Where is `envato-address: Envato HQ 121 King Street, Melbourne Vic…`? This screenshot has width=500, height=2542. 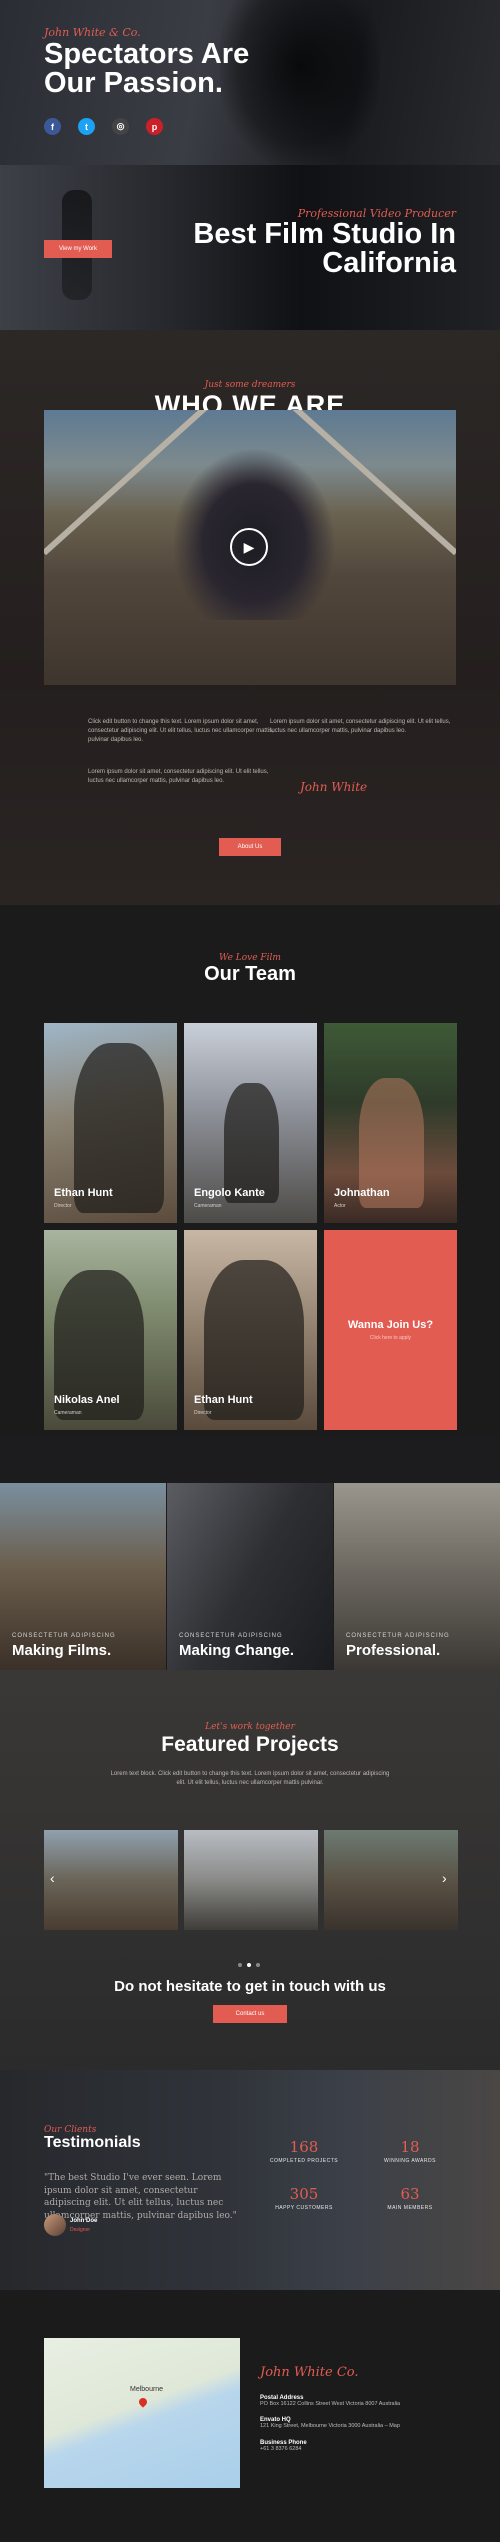 envato-address: Envato HQ 121 King Street, Melbourne Vic… is located at coordinates (330, 2423).